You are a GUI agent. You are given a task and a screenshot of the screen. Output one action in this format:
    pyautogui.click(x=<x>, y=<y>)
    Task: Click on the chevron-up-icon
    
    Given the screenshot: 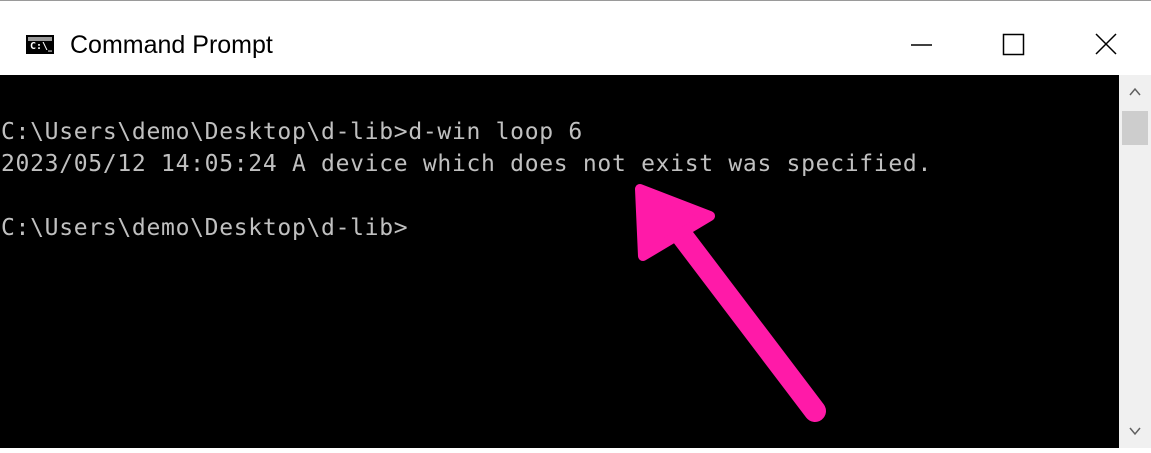 What is the action you would take?
    pyautogui.click(x=1135, y=91)
    